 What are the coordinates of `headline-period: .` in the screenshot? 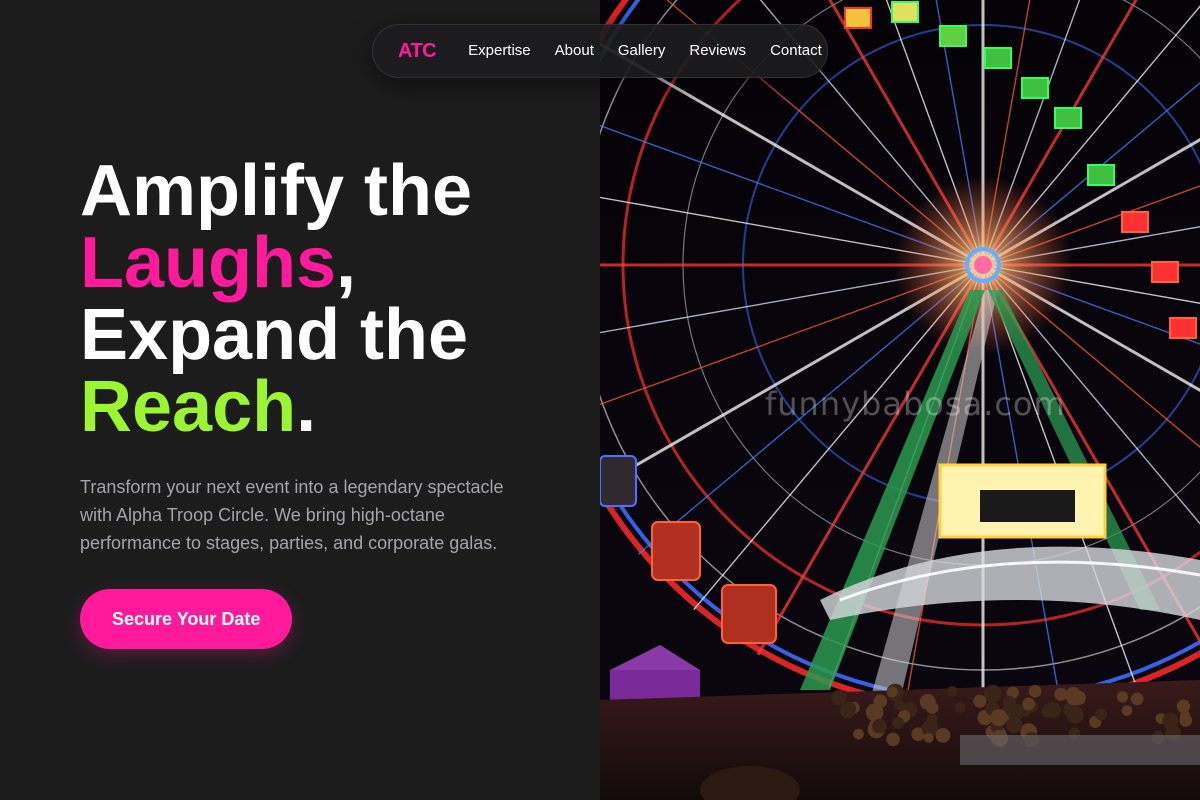 It's located at (306, 407).